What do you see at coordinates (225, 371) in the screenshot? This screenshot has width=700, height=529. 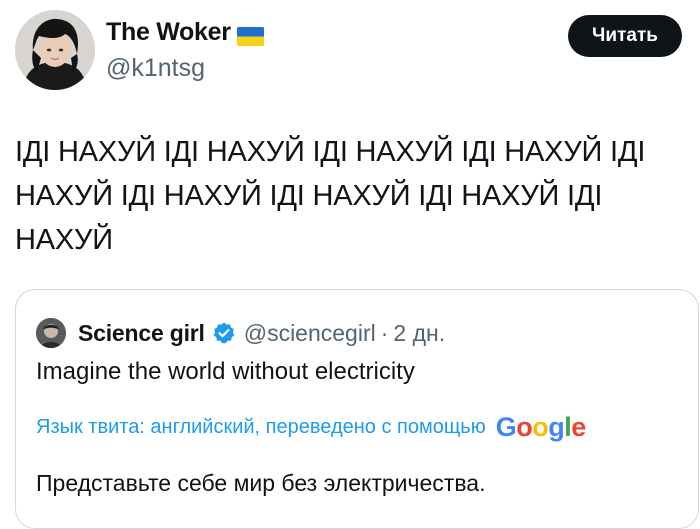 I see `quoted-tweet-text: Imagine the world without electricity` at bounding box center [225, 371].